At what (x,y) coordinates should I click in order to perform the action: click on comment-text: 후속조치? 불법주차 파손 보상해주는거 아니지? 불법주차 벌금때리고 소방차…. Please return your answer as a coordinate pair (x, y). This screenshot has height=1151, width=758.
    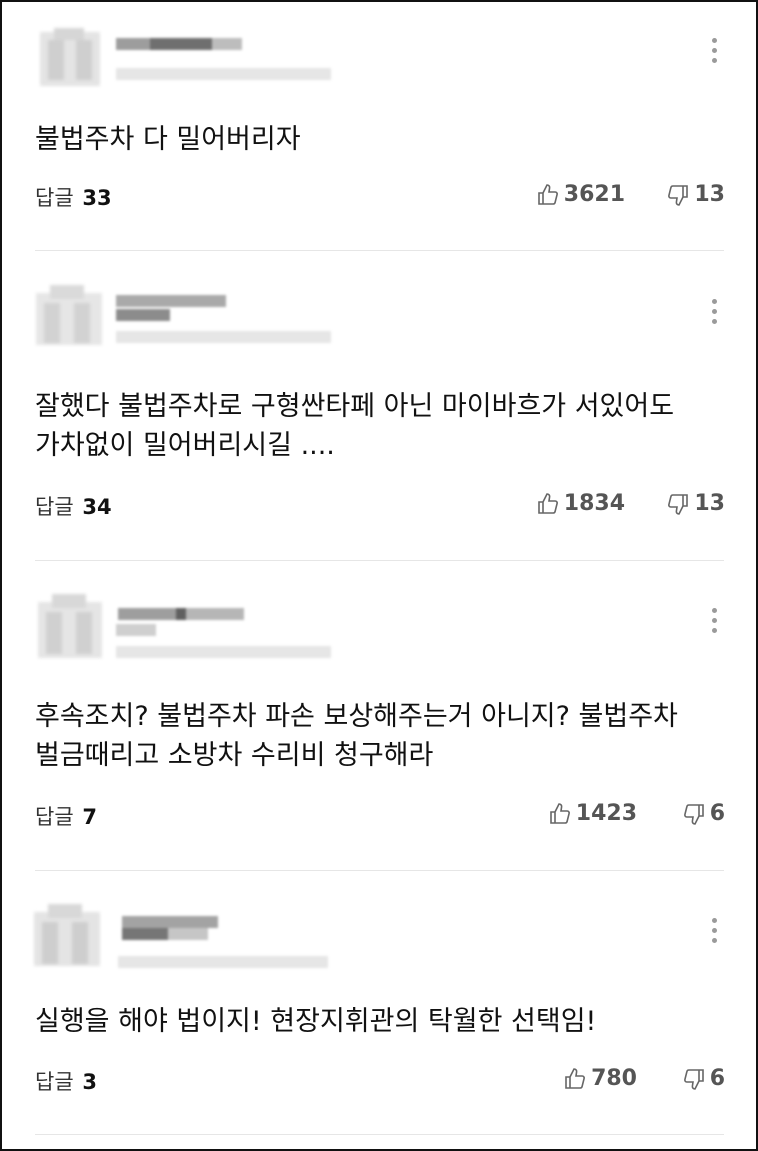
    Looking at the image, I should click on (361, 736).